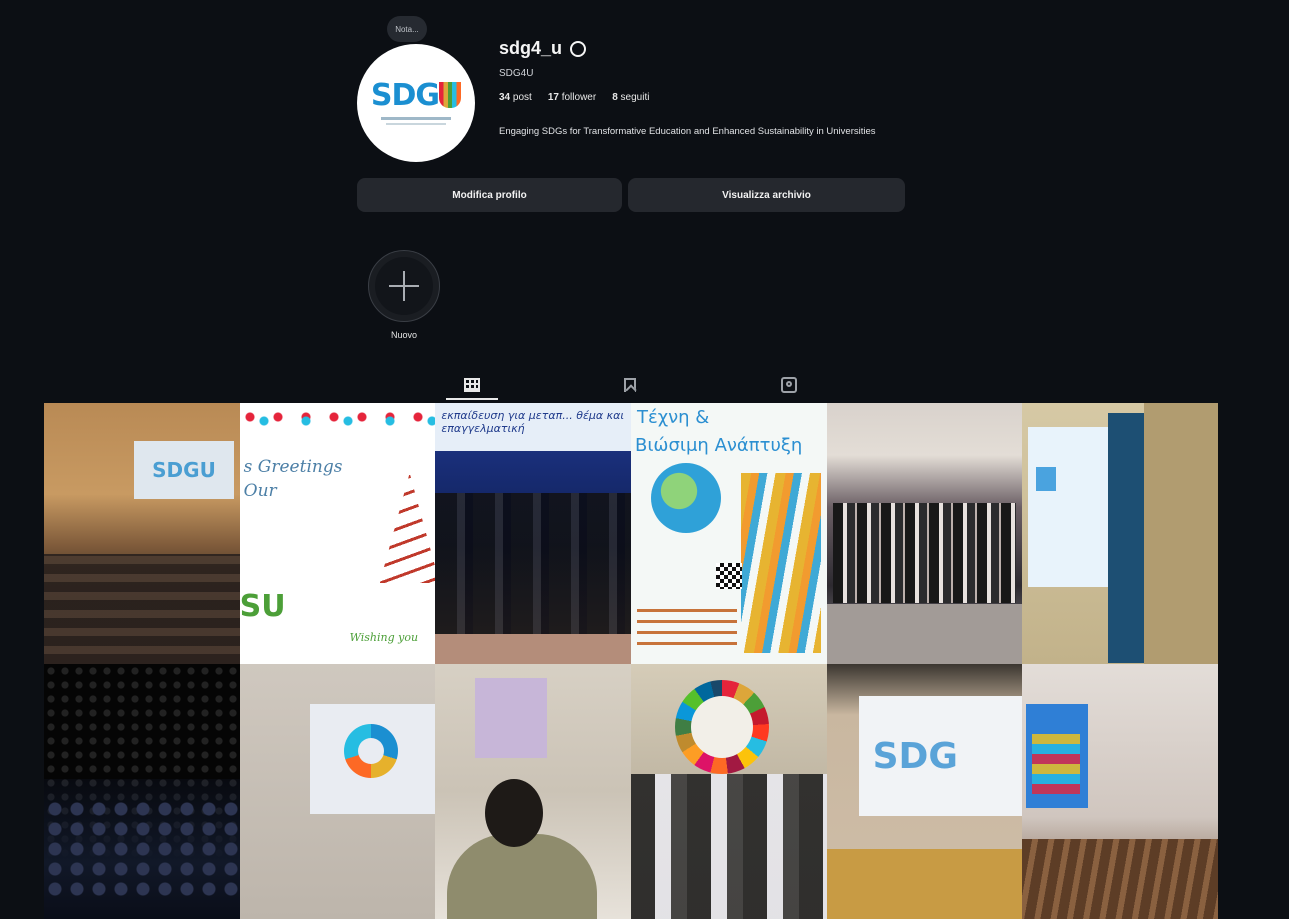  Describe the element at coordinates (514, 813) in the screenshot. I see `participant-head` at that location.